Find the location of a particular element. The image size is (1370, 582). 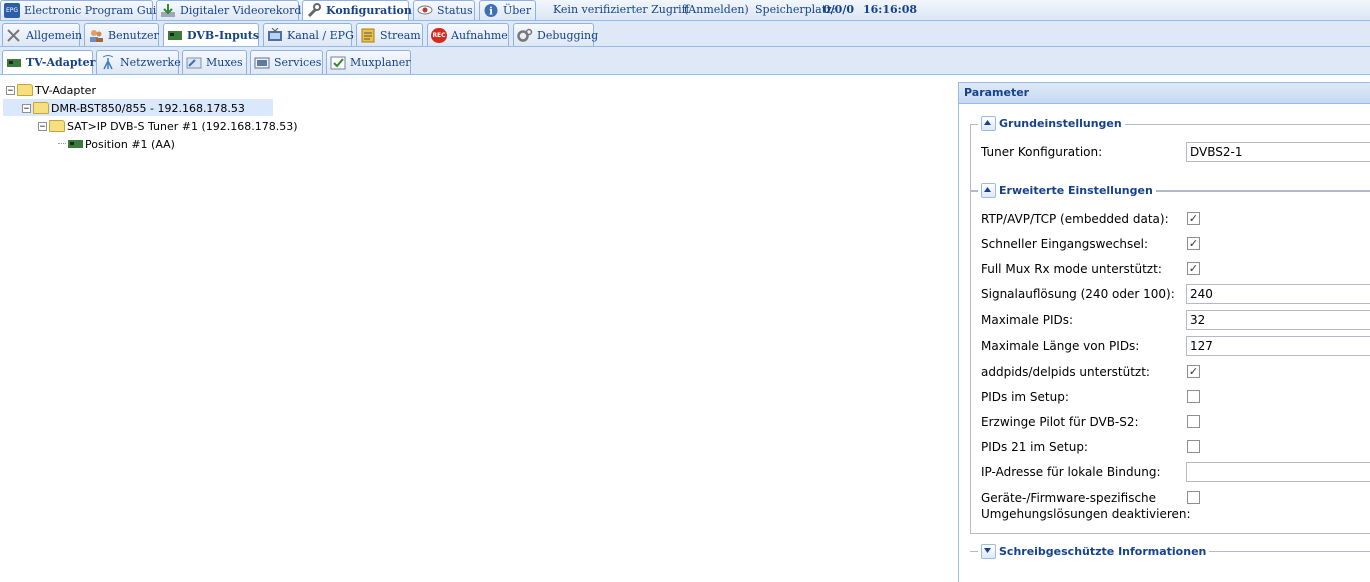

tab-services-label: Services is located at coordinates (298, 62).